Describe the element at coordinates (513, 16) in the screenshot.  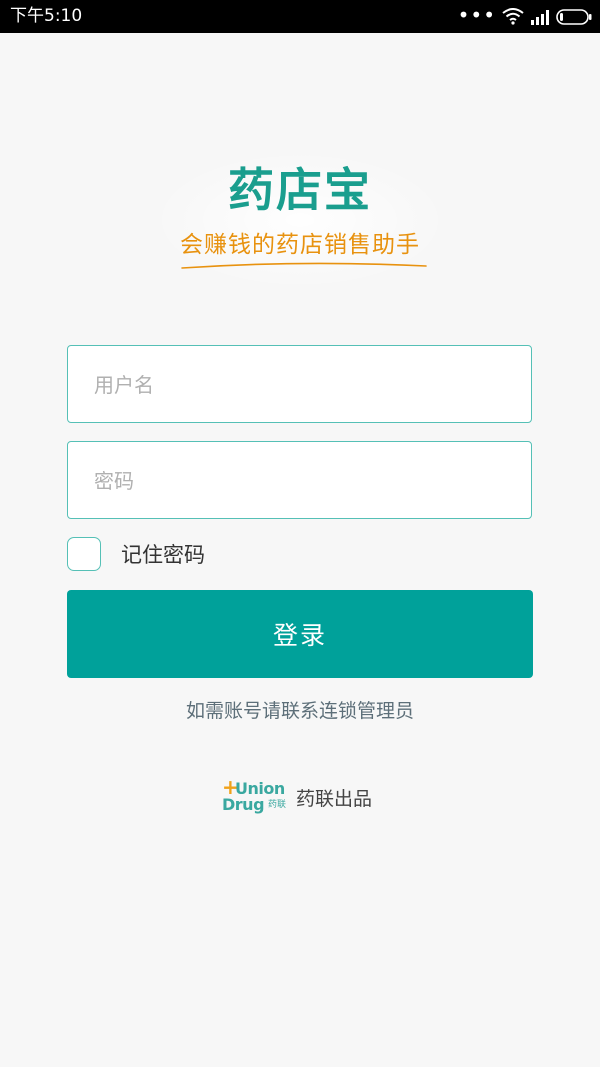
I see `wifi-icon` at that location.